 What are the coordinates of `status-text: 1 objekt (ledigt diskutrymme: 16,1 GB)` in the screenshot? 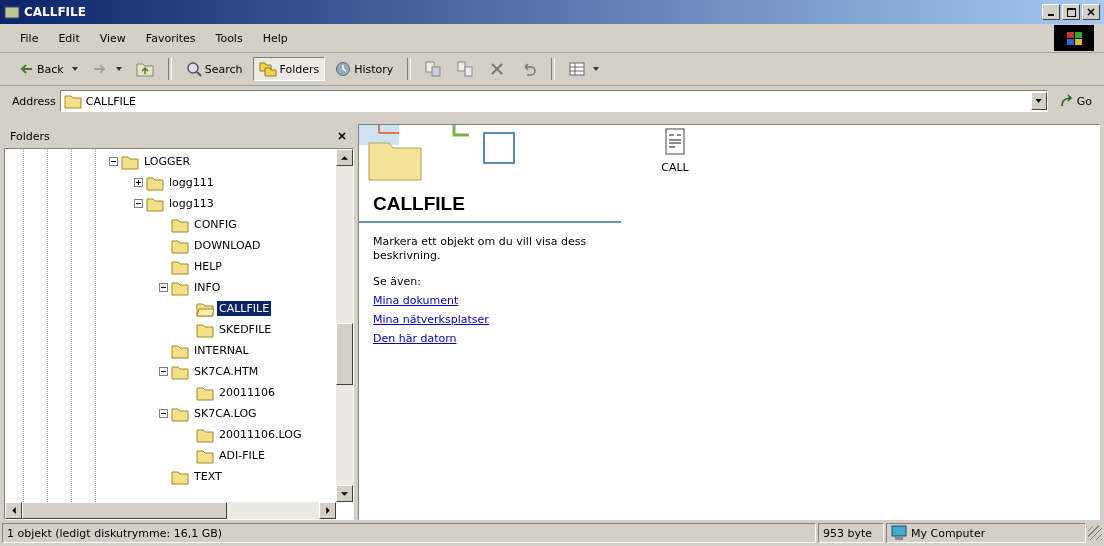 It's located at (409, 533).